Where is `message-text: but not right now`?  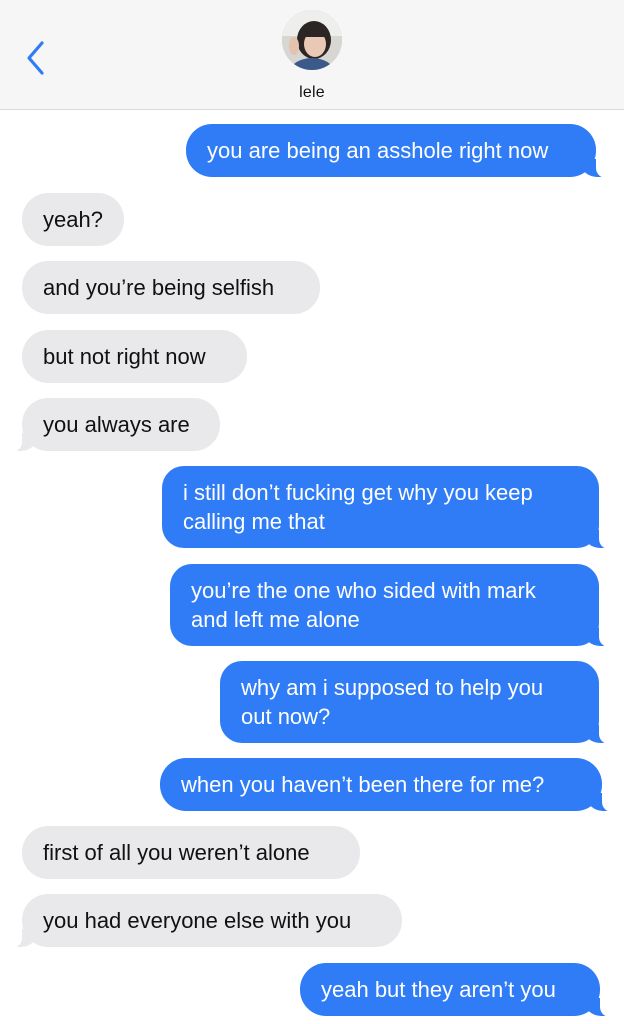 message-text: but not right now is located at coordinates (124, 356).